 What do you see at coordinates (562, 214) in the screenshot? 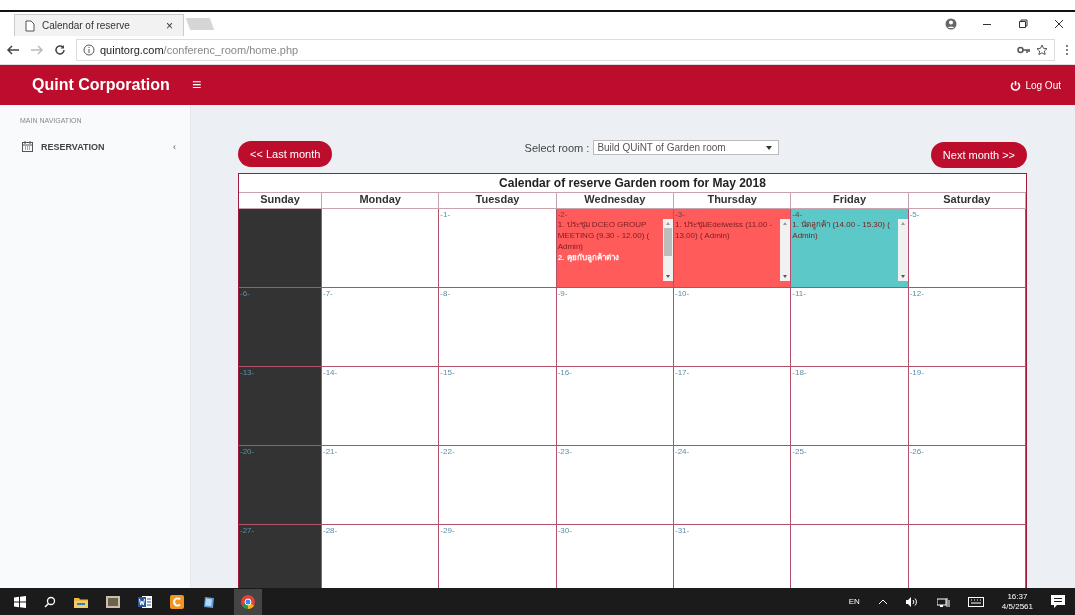
I see `day-number: -2-` at bounding box center [562, 214].